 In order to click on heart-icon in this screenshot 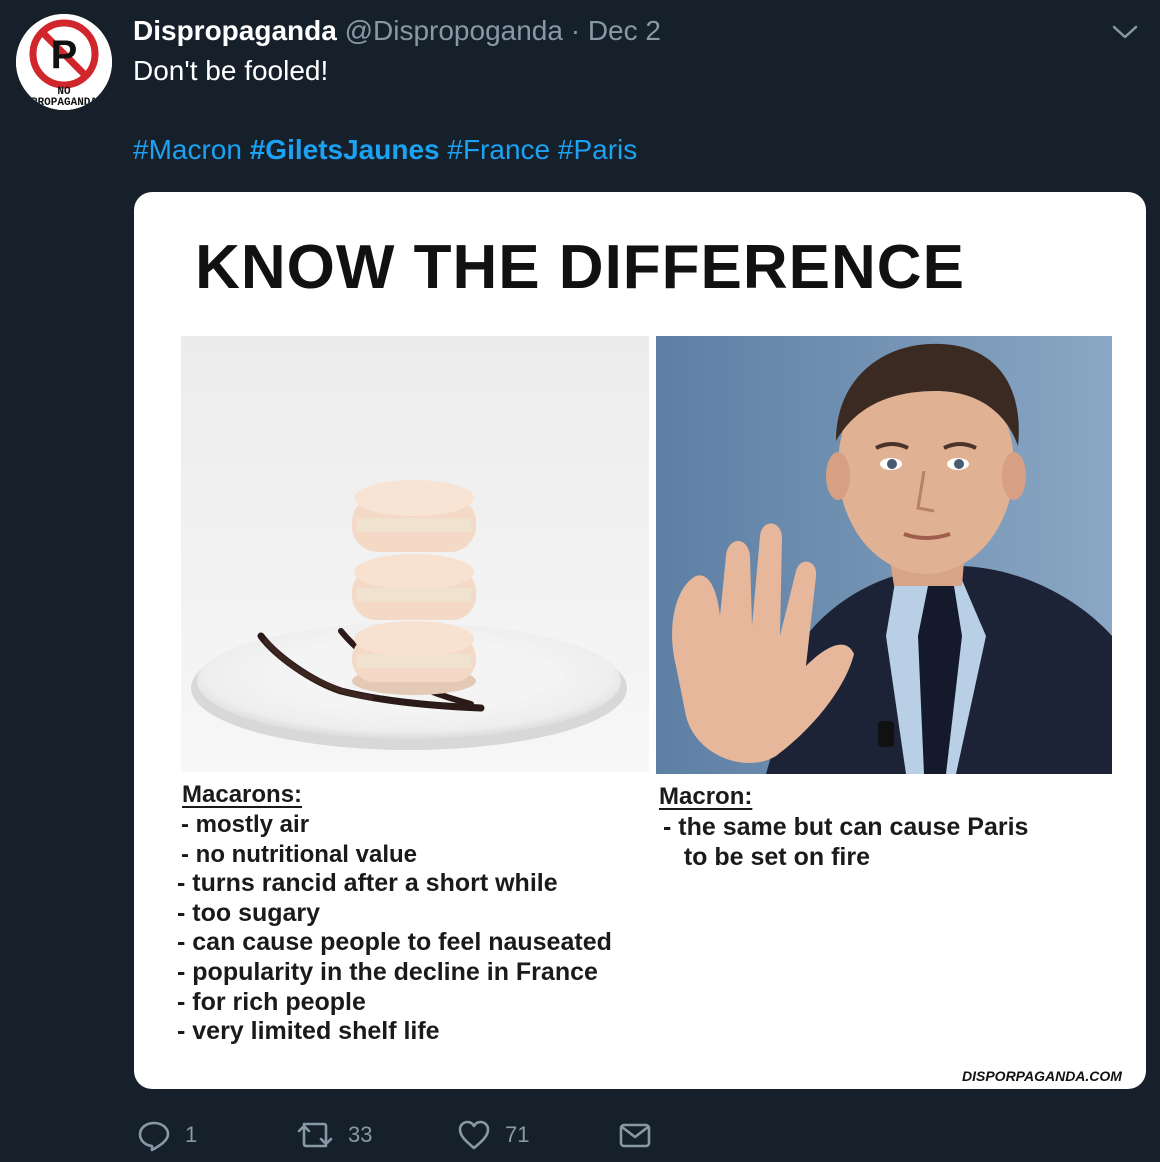, I will do `click(474, 1135)`.